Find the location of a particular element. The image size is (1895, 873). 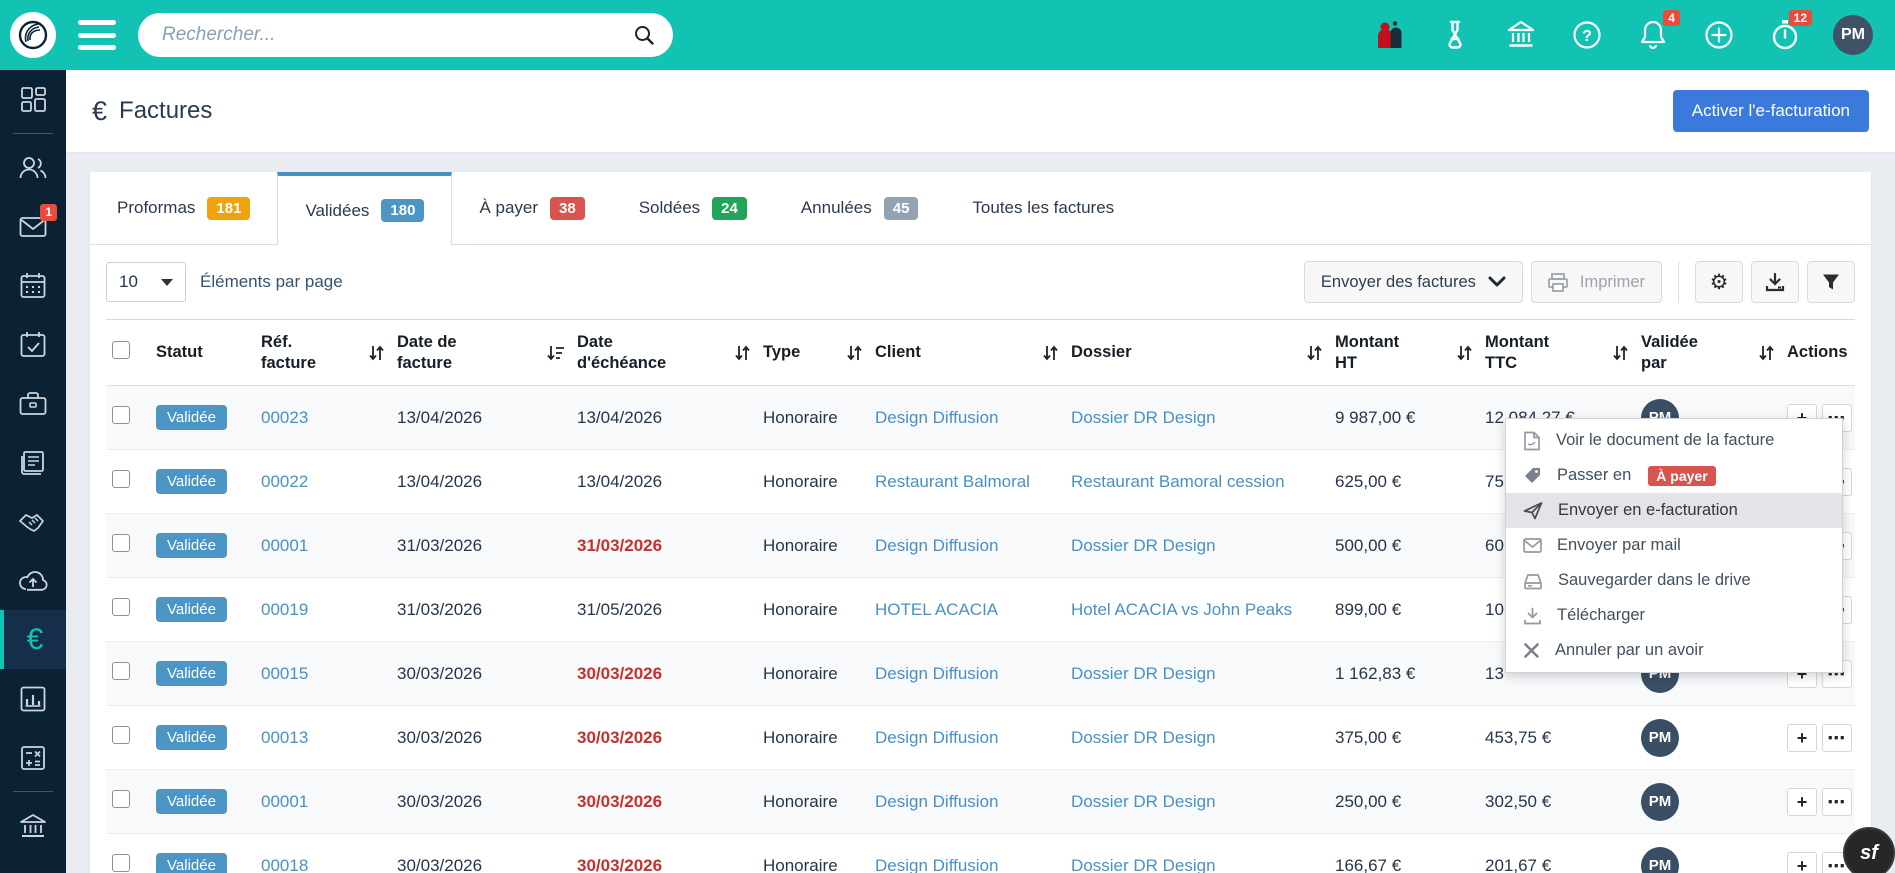

sidebar-item-accounting is located at coordinates (33, 757).